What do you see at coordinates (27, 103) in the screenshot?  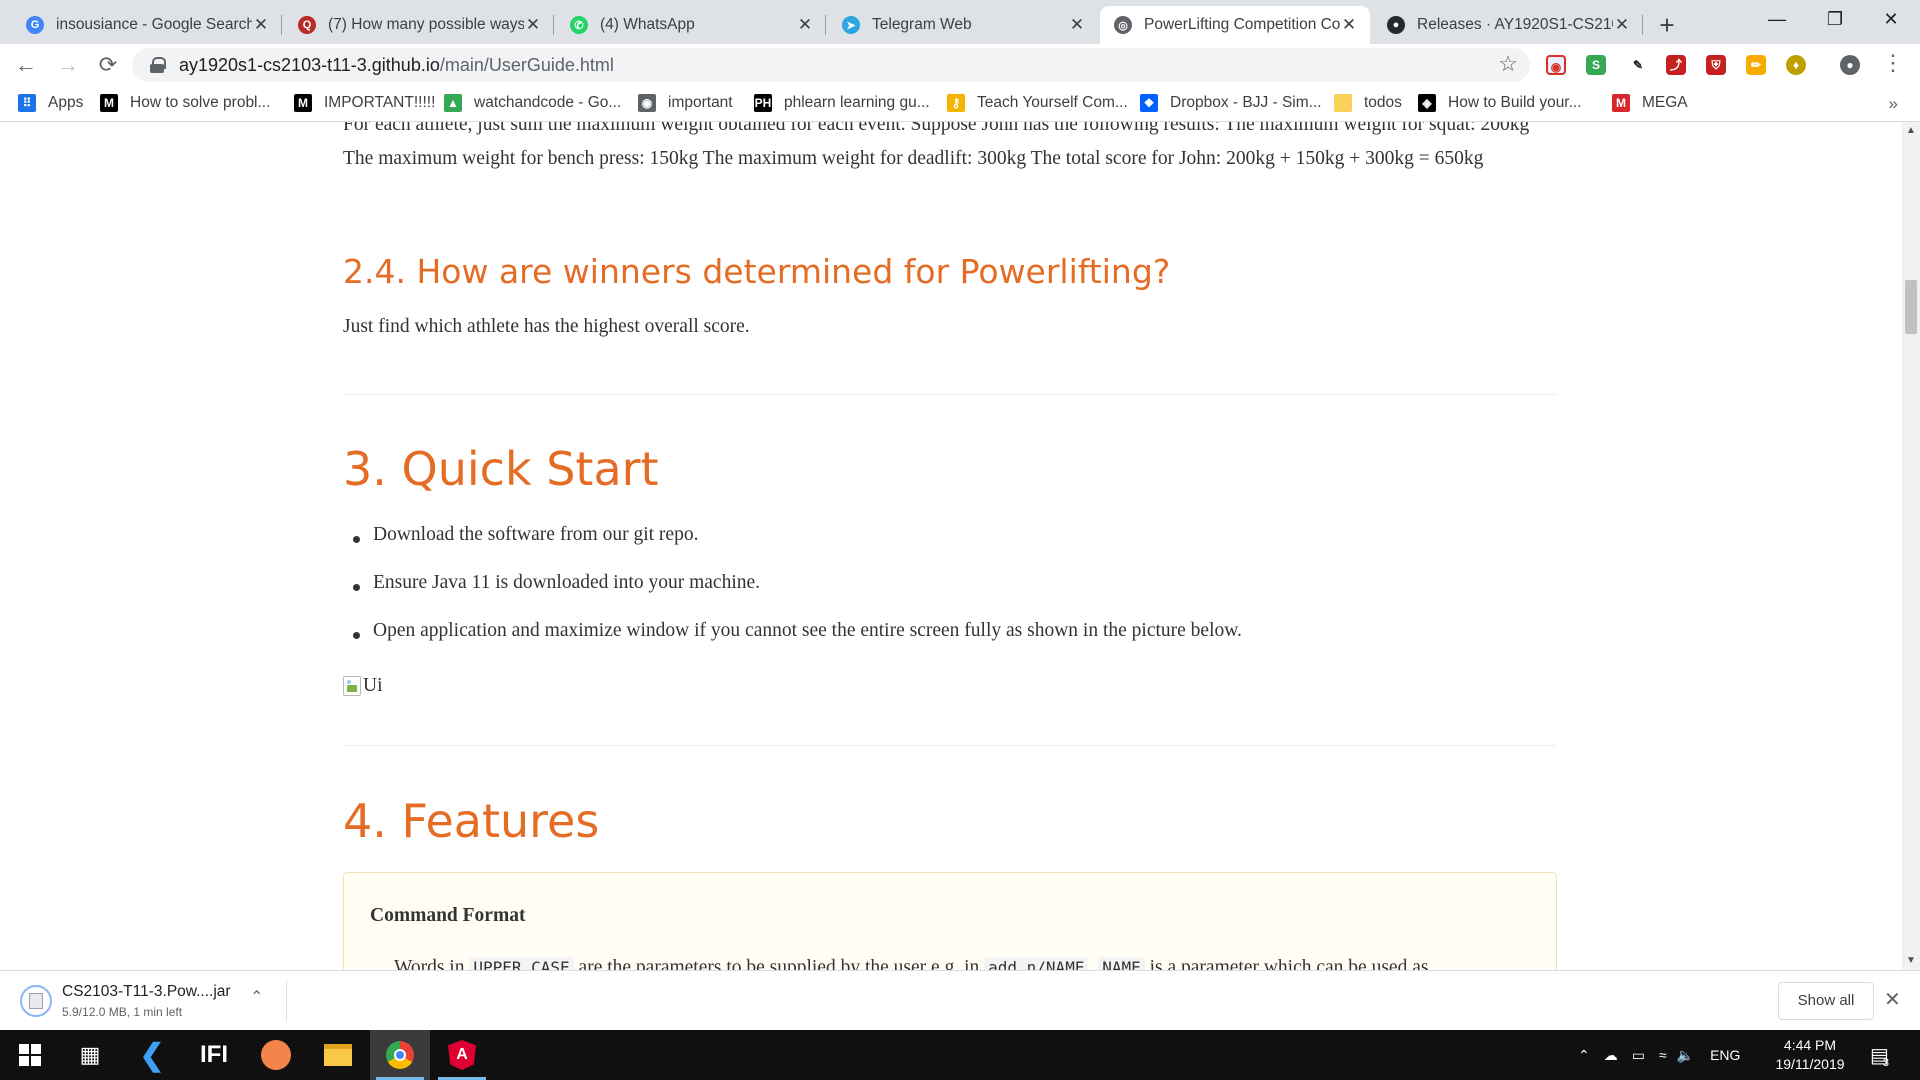 I see `apps-grid-icon: ⠿` at bounding box center [27, 103].